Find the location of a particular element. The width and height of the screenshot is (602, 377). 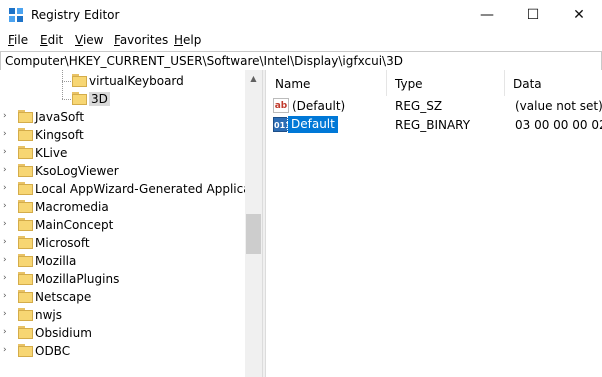

column-header-name: Name is located at coordinates (326, 83).